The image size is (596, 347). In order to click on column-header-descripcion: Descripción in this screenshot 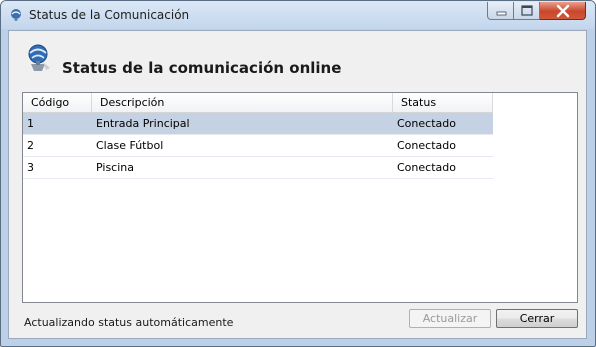, I will do `click(242, 102)`.